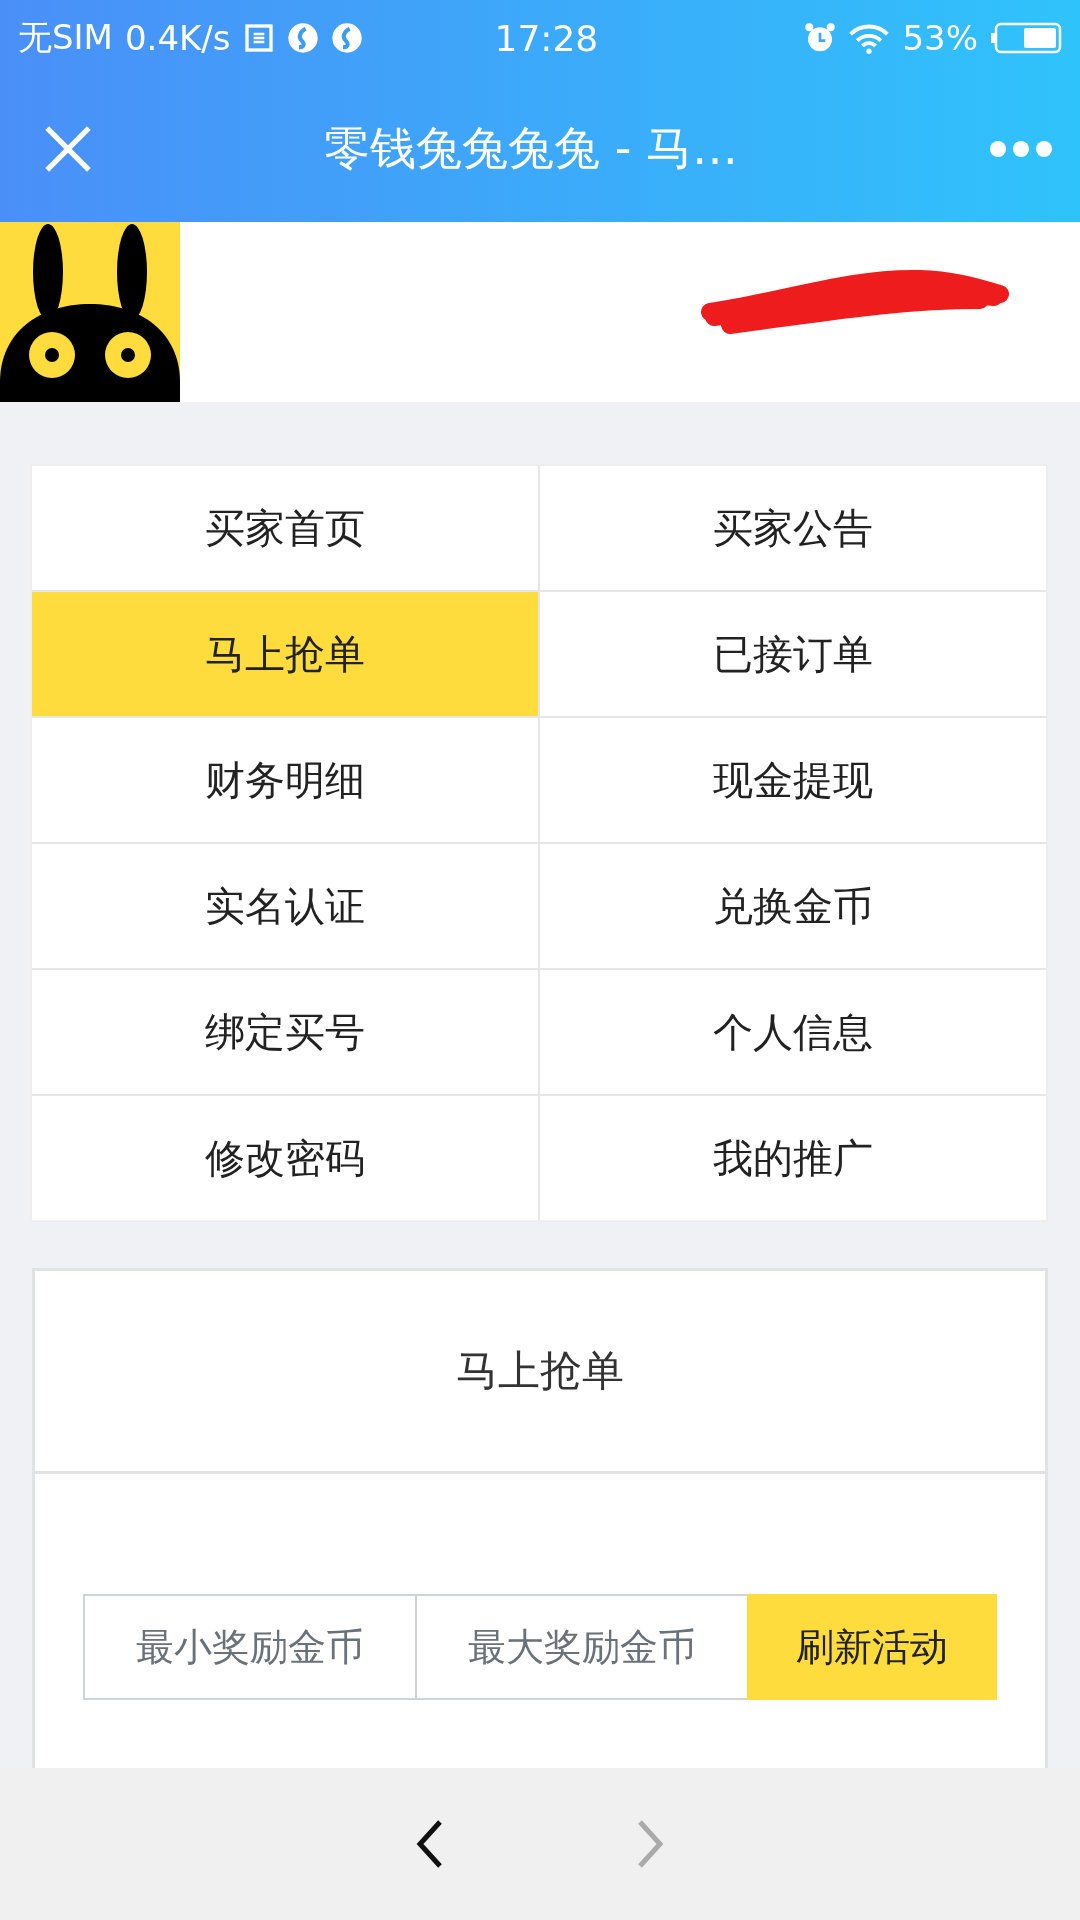 This screenshot has width=1080, height=1920. I want to click on wifi-icon, so click(869, 38).